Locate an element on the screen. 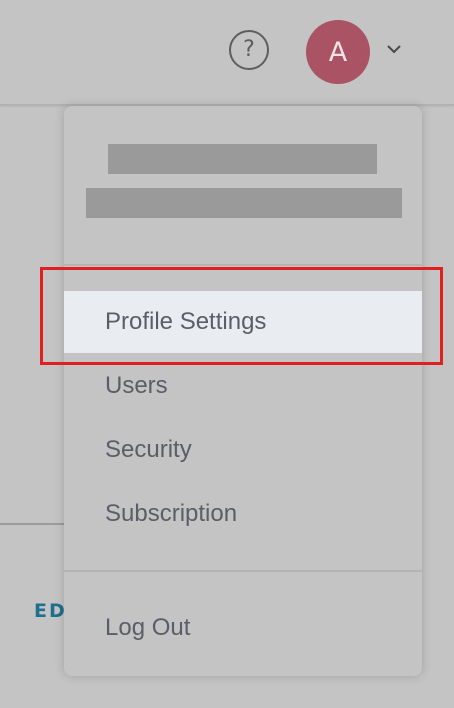 The width and height of the screenshot is (454, 708). menu-item-subscription: Subscription is located at coordinates (243, 514).